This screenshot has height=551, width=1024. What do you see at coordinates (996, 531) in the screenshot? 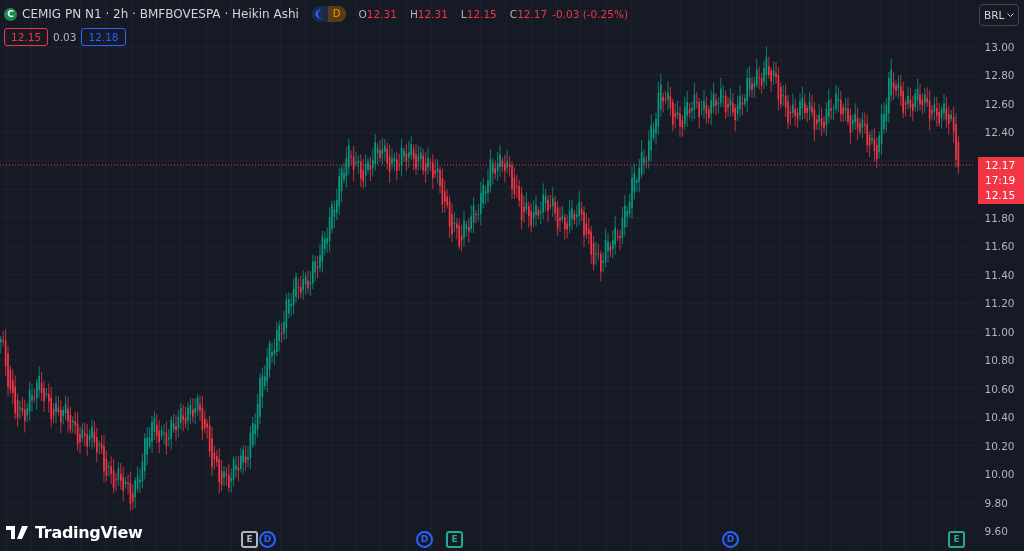
I see `price-axis-label: 9.60` at bounding box center [996, 531].